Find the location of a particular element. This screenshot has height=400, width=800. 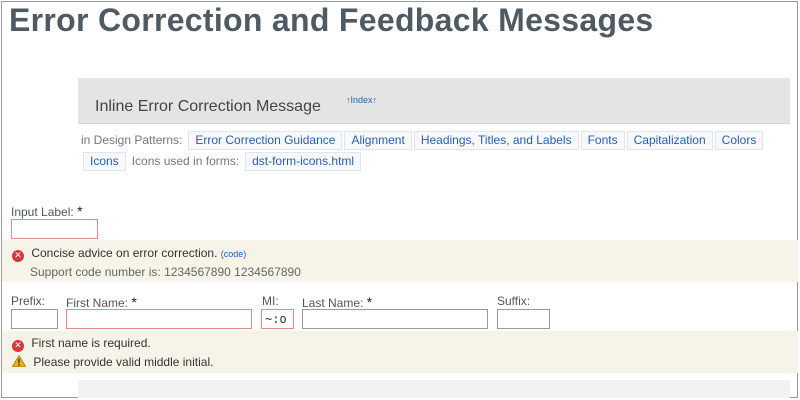

tag-headings-titles-labels: Headings, Titles, and Labels is located at coordinates (496, 140).